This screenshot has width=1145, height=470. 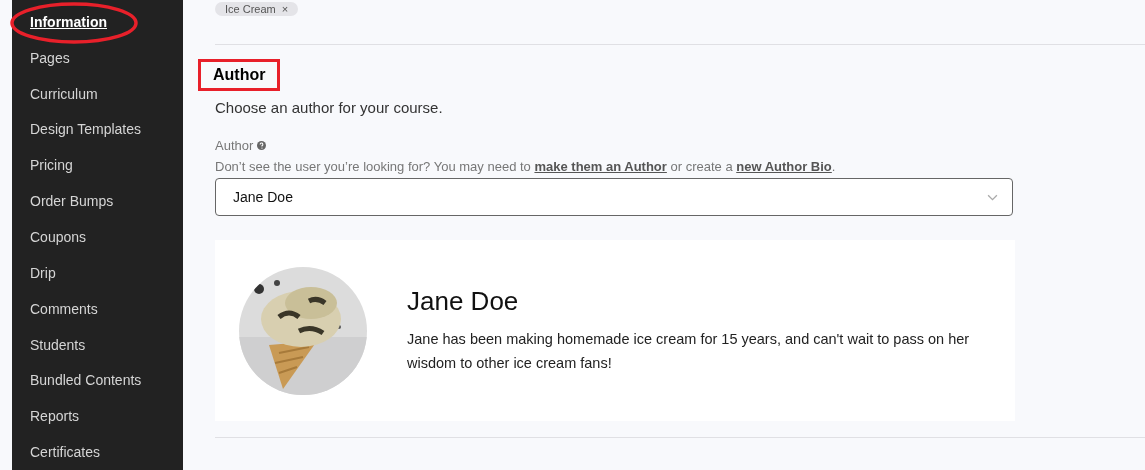 What do you see at coordinates (49, 237) in the screenshot?
I see `sidebar-item: Coupons` at bounding box center [49, 237].